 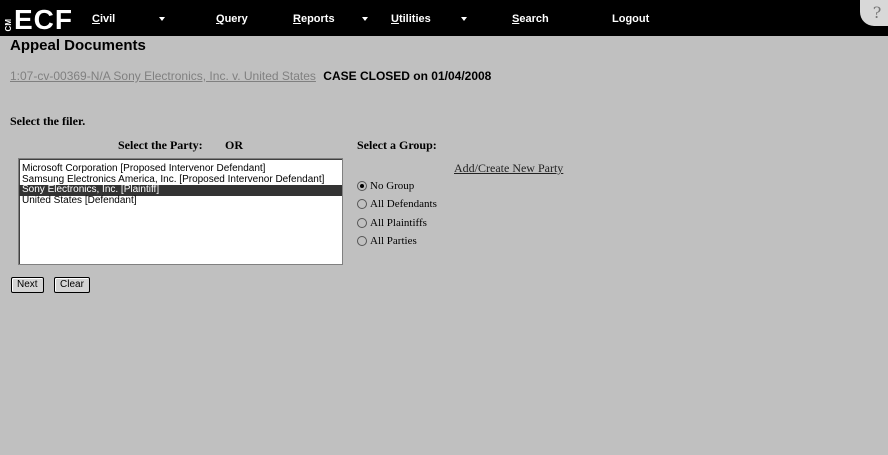 I want to click on group-option-label: All Defendants, so click(x=403, y=204).